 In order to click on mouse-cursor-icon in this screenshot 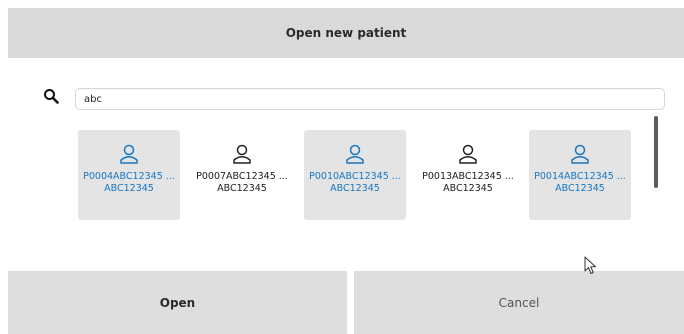, I will do `click(590, 265)`.